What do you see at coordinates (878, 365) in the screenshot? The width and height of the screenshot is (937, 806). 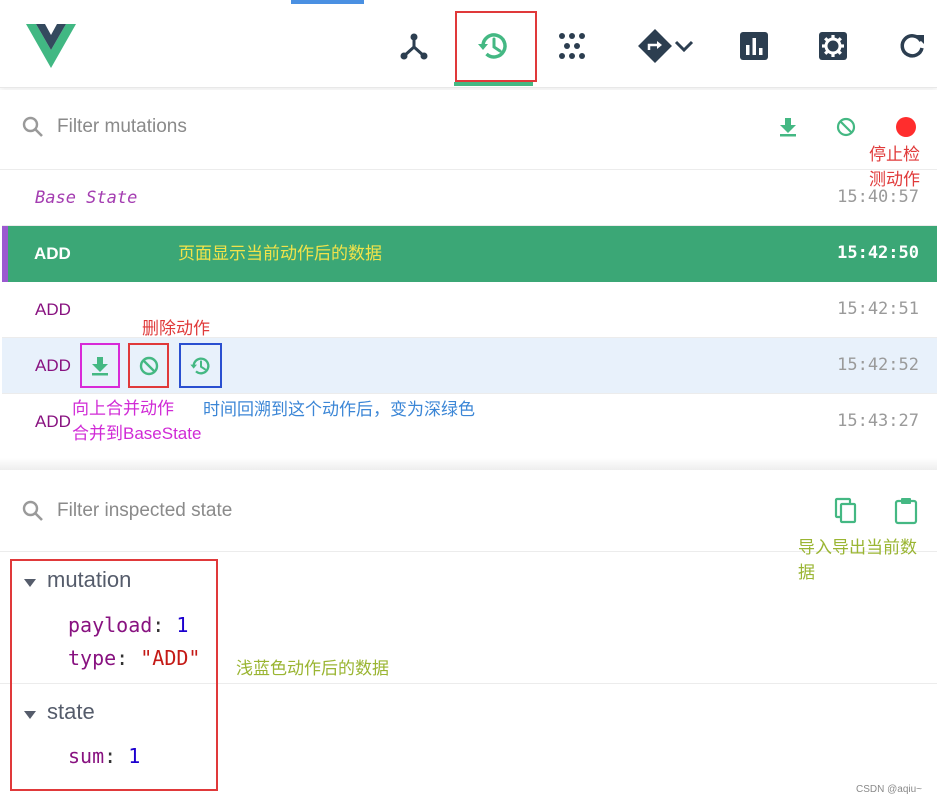 I see `row-time: 15:42:52` at bounding box center [878, 365].